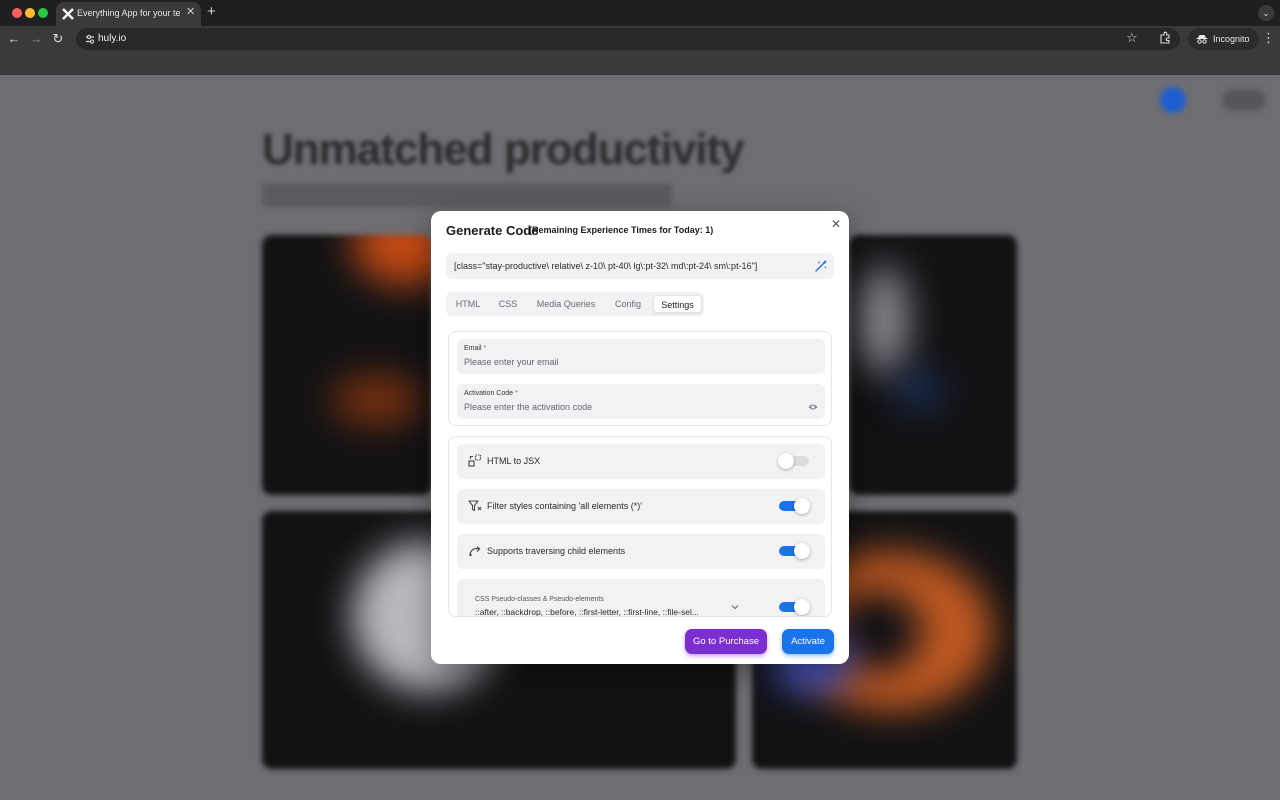 The width and height of the screenshot is (1280, 800). What do you see at coordinates (112, 38) in the screenshot?
I see `url-text: huly.io` at bounding box center [112, 38].